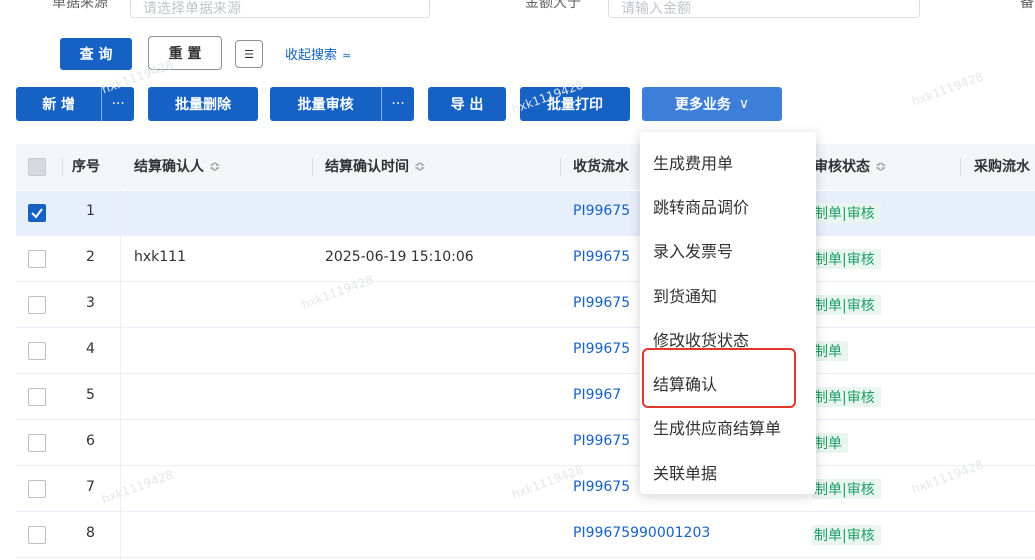  What do you see at coordinates (90, 487) in the screenshot?
I see `row-index: 7` at bounding box center [90, 487].